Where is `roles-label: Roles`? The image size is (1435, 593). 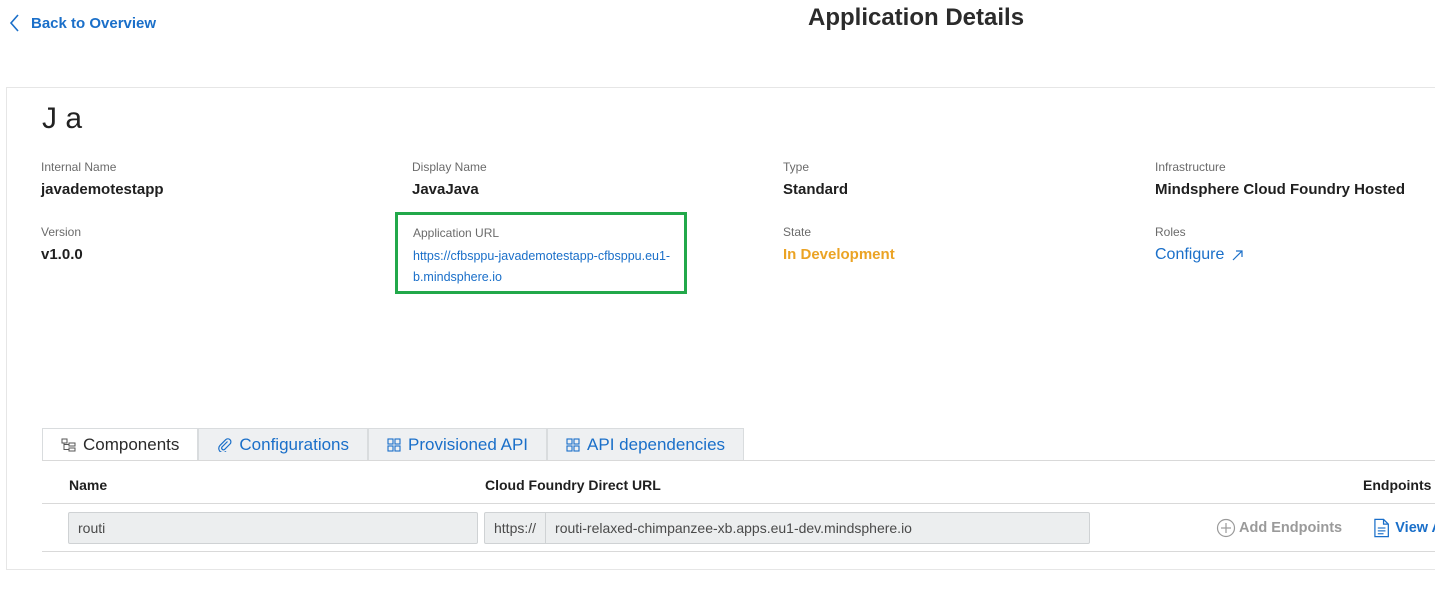 roles-label: Roles is located at coordinates (1170, 232).